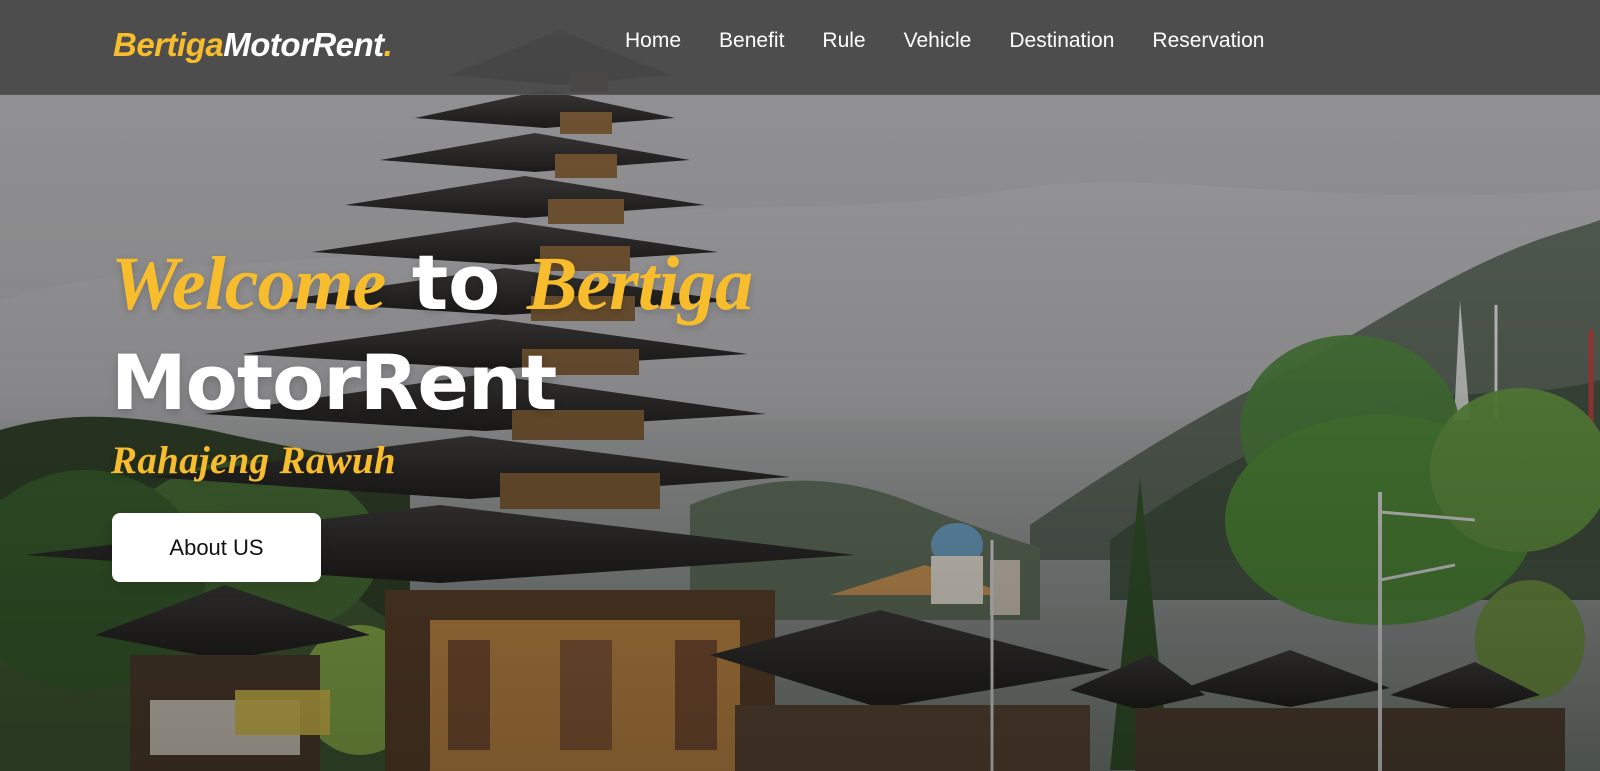  What do you see at coordinates (653, 41) in the screenshot?
I see `nav-link-home: Home` at bounding box center [653, 41].